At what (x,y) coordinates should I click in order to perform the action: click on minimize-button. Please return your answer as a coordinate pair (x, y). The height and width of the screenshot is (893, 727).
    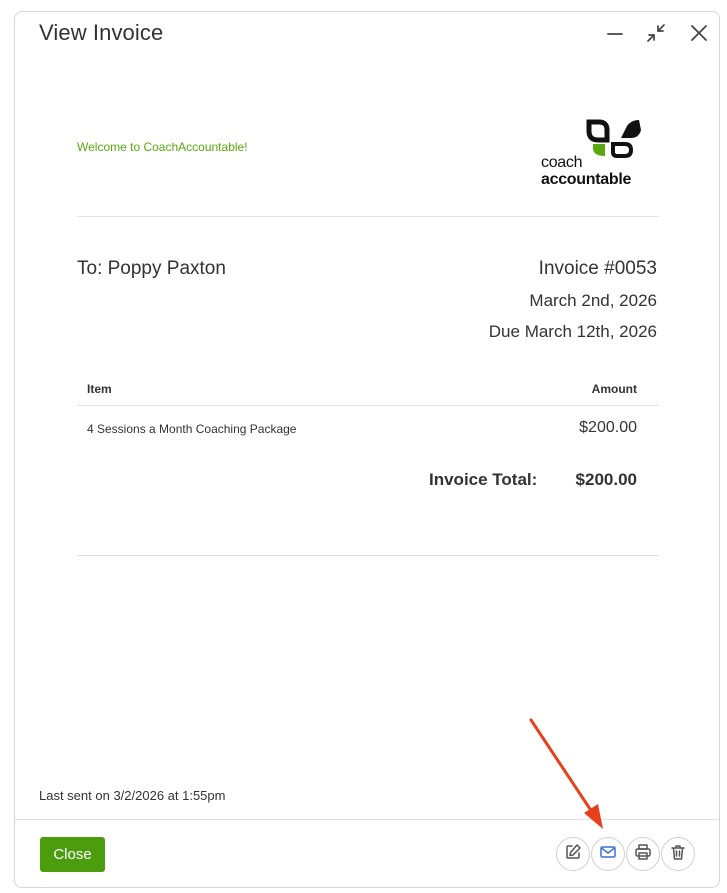
    Looking at the image, I should click on (615, 33).